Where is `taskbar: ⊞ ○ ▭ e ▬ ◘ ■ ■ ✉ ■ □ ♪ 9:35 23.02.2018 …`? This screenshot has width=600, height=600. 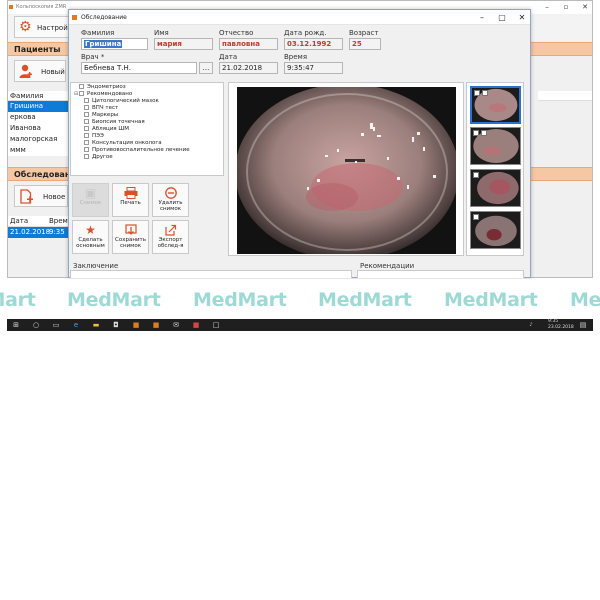 taskbar: ⊞ ○ ▭ e ▬ ◘ ■ ■ ✉ ■ □ ♪ 9:35 23.02.2018 … is located at coordinates (300, 325).